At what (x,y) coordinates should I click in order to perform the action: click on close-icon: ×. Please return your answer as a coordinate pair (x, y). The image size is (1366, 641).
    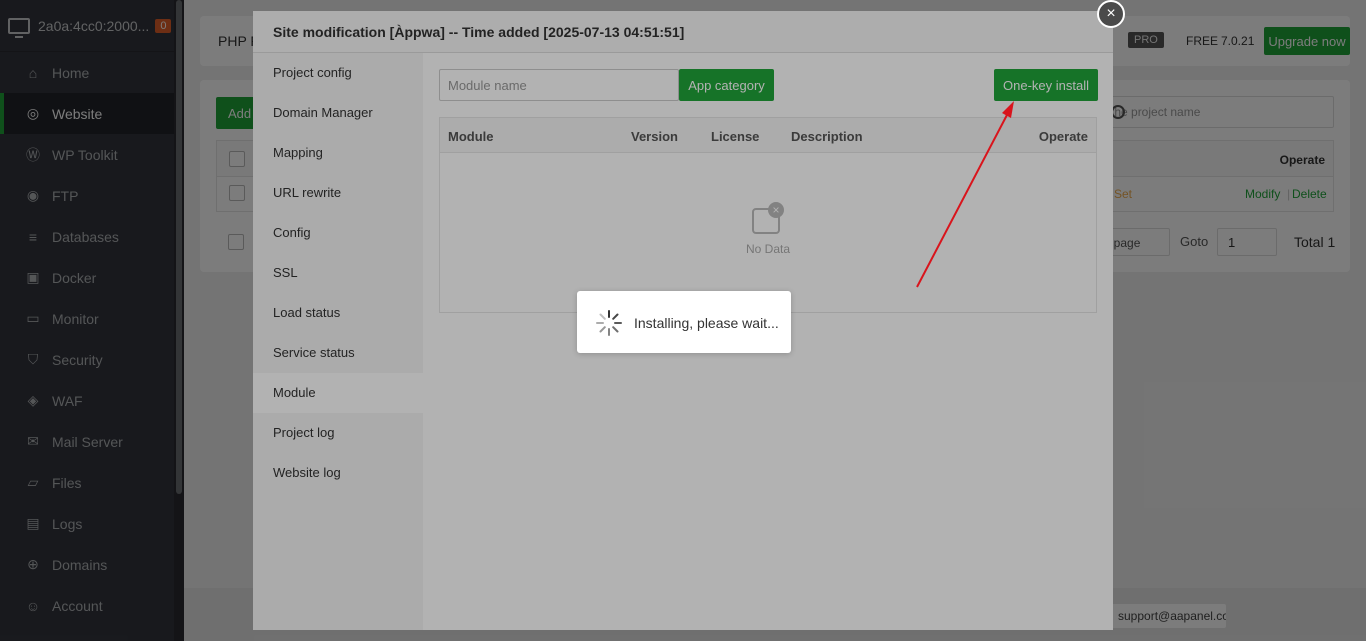
    Looking at the image, I should click on (1111, 14).